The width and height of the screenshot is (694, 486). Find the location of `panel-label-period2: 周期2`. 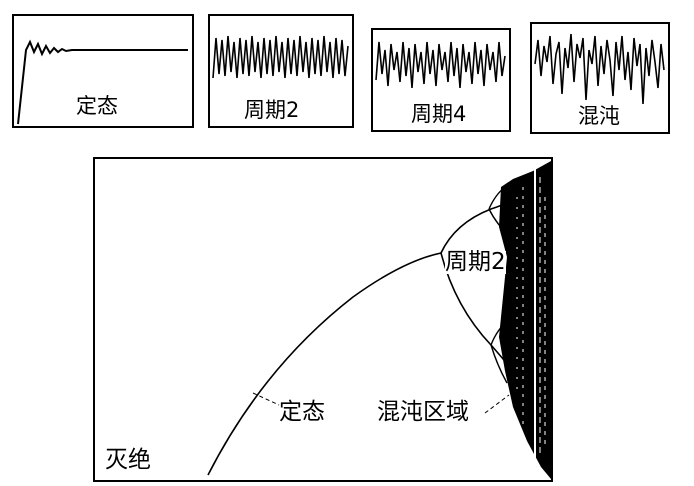

panel-label-period2: 周期2 is located at coordinates (272, 110).